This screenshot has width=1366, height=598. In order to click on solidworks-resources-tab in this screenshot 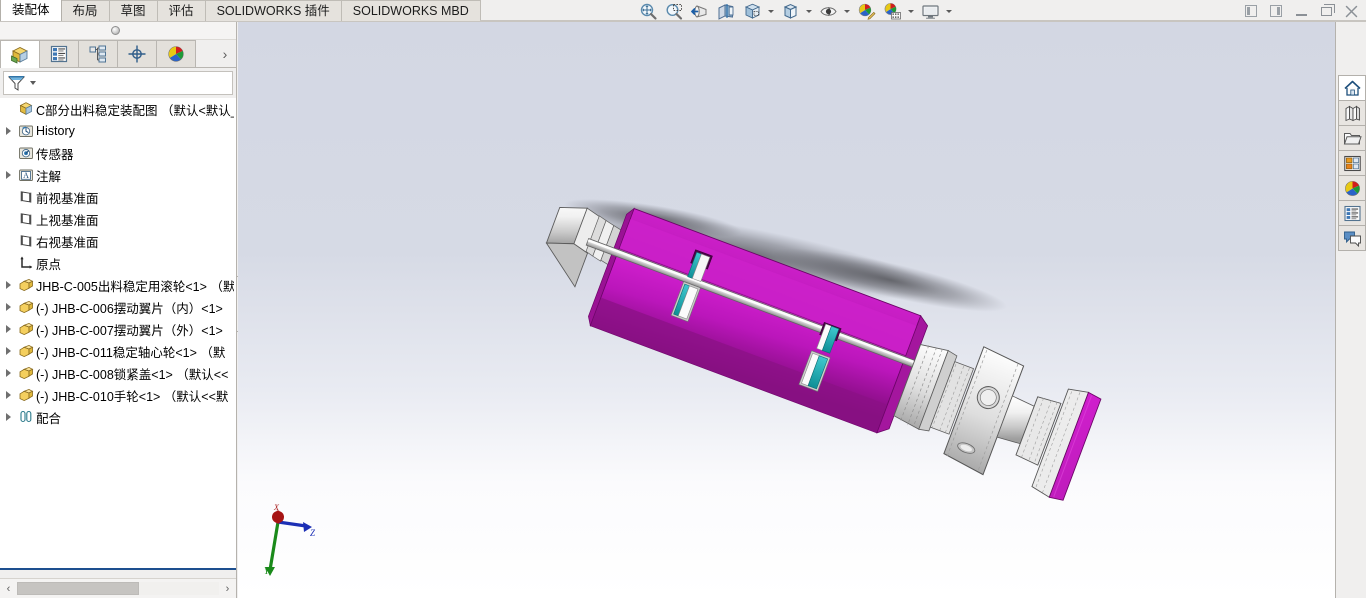, I will do `click(1352, 88)`.